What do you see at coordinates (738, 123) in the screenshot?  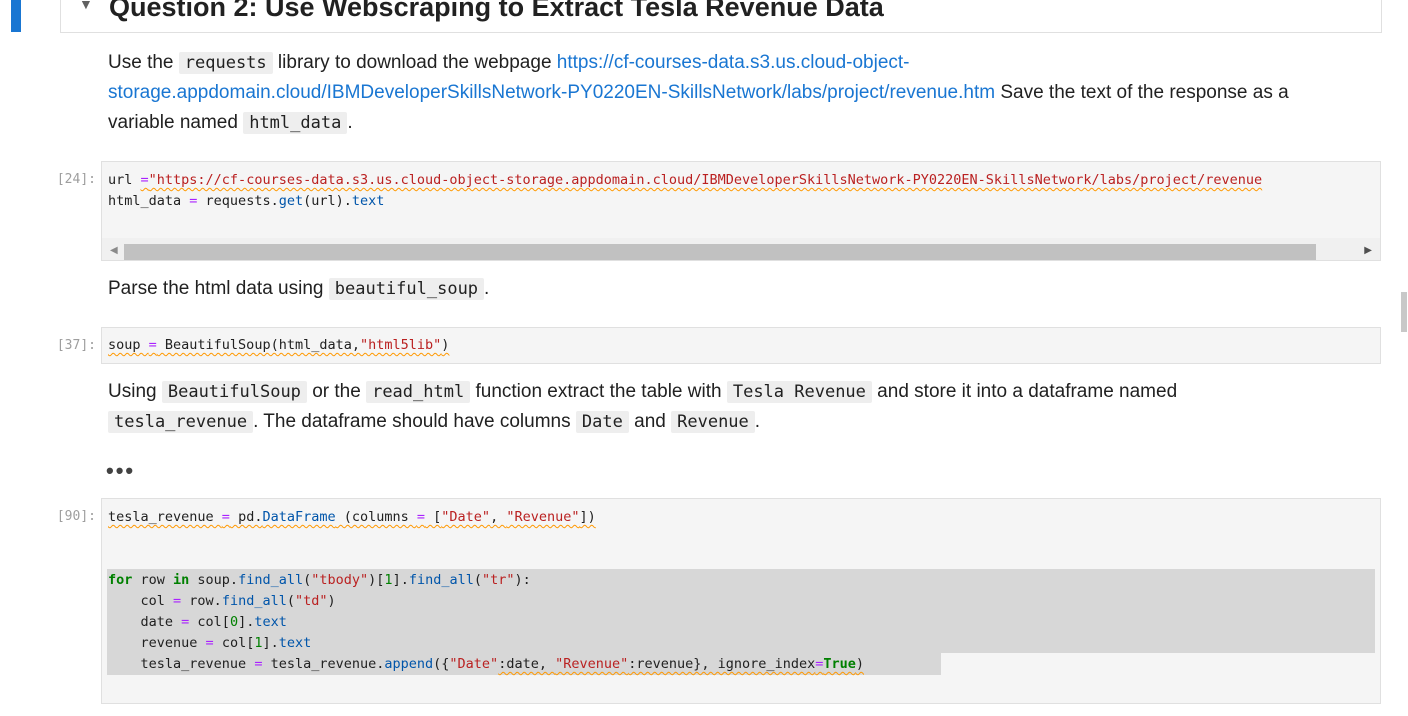 I see `md-line: variable named html_data.` at bounding box center [738, 123].